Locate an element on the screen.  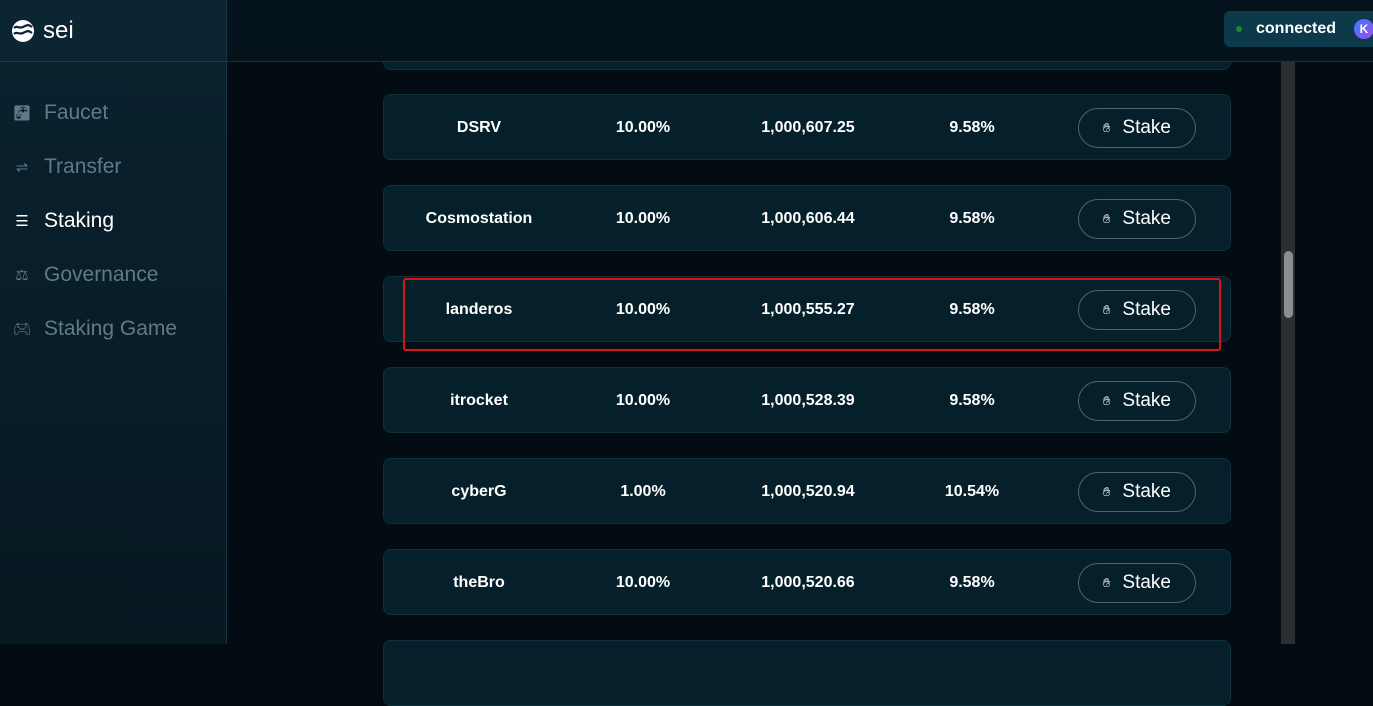
scrollbar-track is located at coordinates (1288, 353).